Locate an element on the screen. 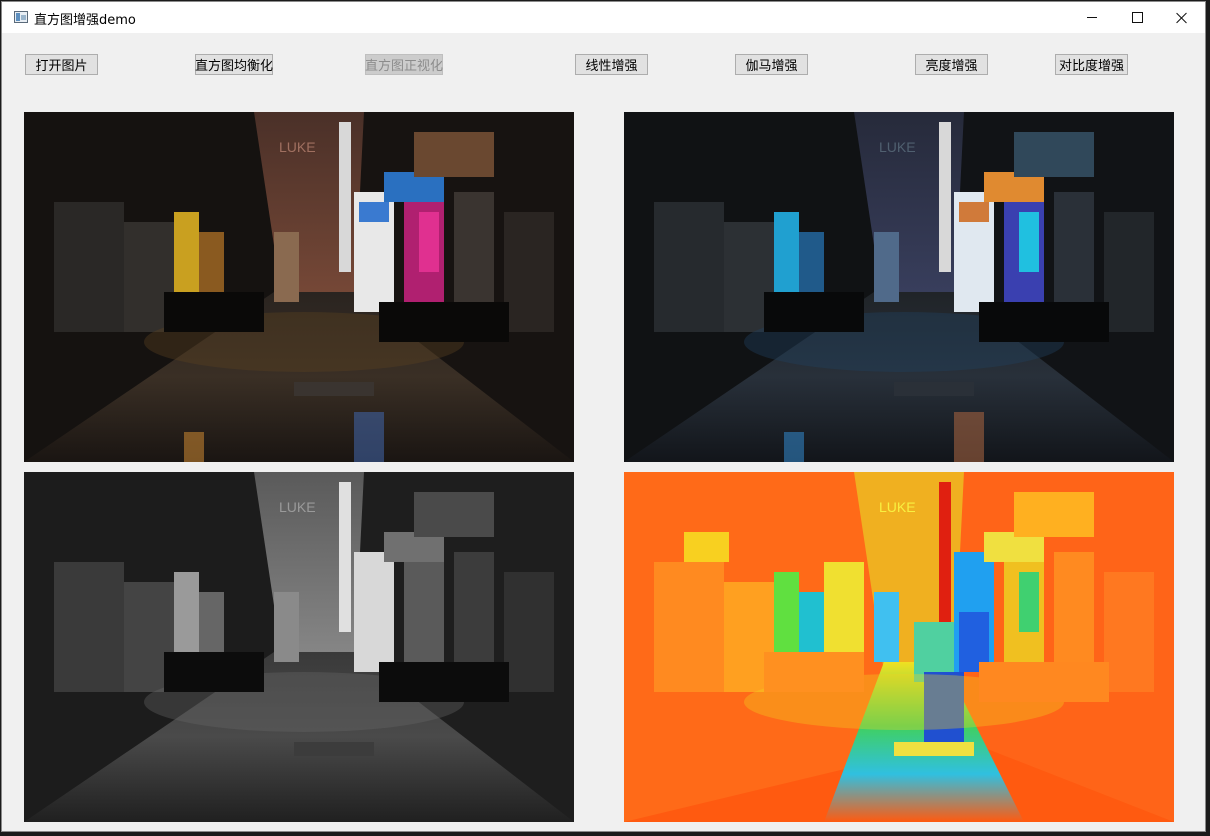 The height and width of the screenshot is (836, 1210). close-icon is located at coordinates (1182, 18).